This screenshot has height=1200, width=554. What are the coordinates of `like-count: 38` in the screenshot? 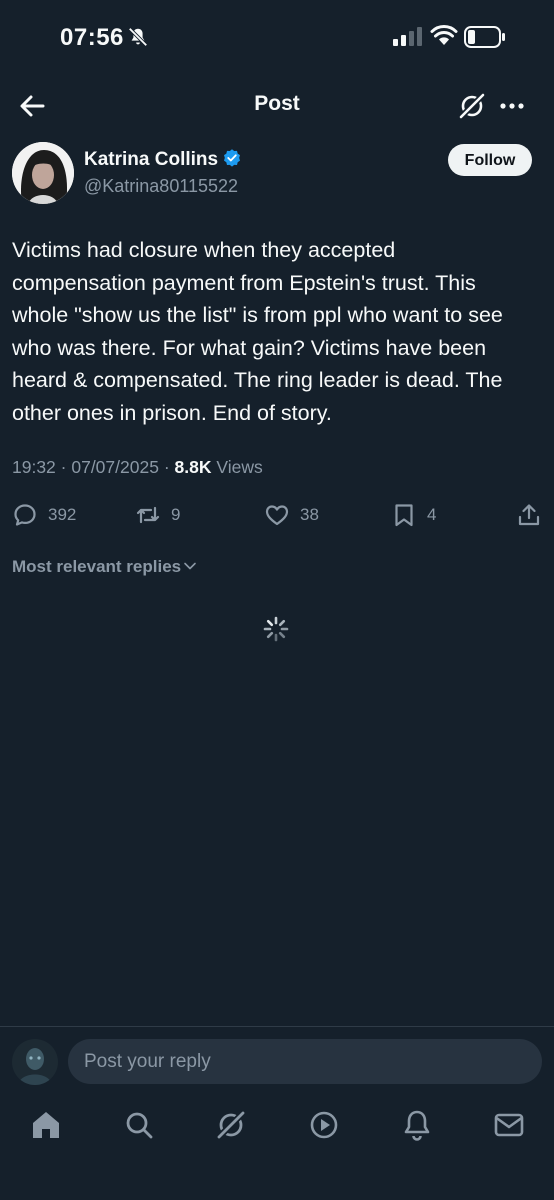 It's located at (309, 514).